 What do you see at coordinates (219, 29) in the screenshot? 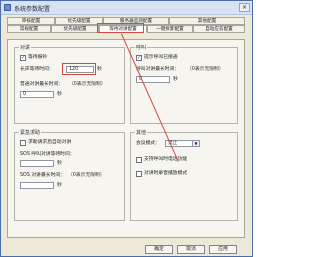
I see `tab-auto-answer: 自动应答配置` at bounding box center [219, 29].